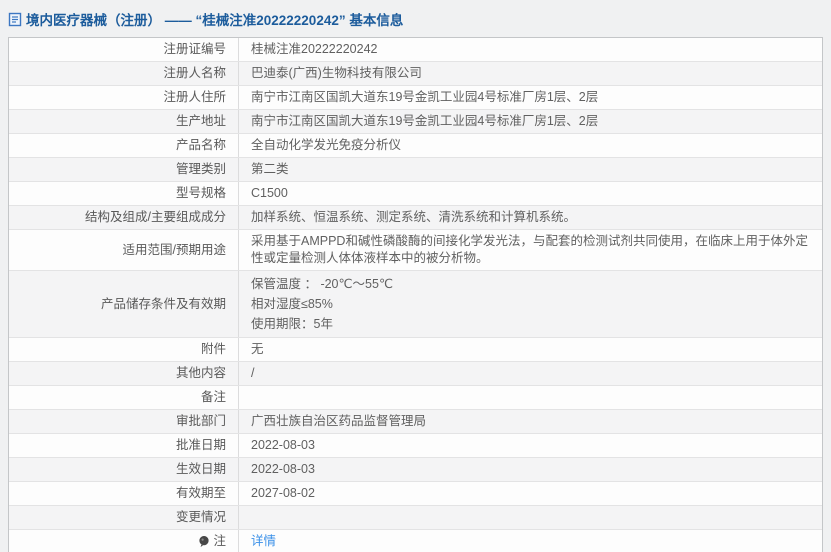 The height and width of the screenshot is (552, 831). Describe the element at coordinates (200, 193) in the screenshot. I see `row-label-text: 型号规格` at that location.